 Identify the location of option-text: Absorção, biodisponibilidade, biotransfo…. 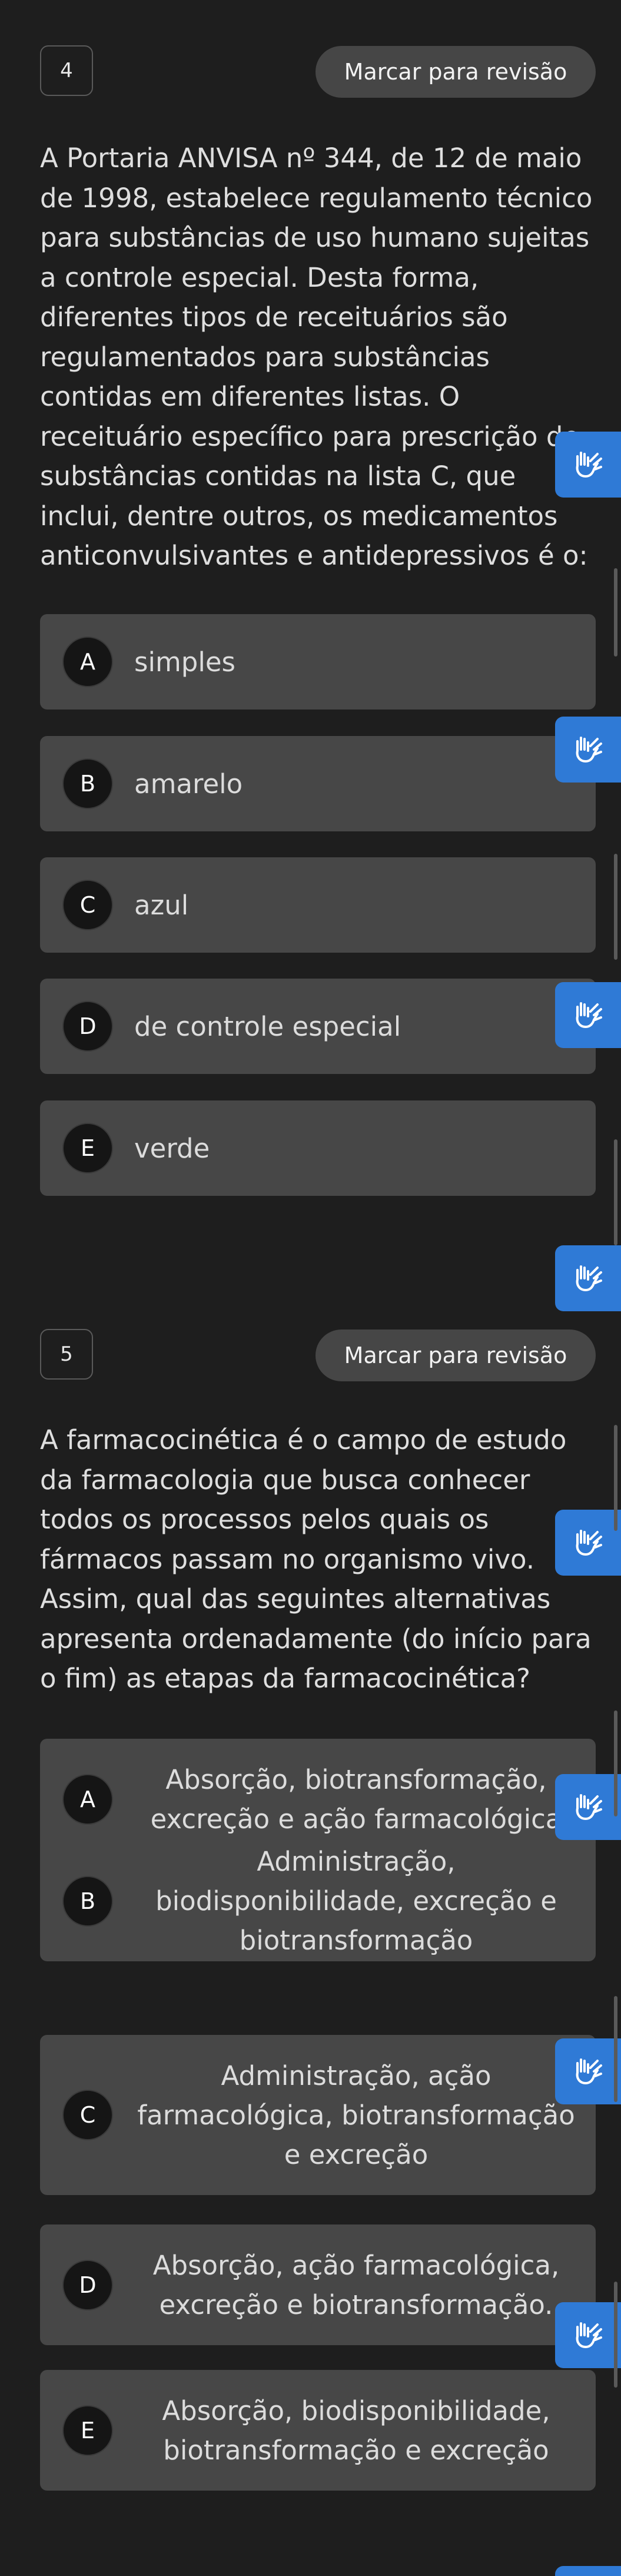
(356, 2430).